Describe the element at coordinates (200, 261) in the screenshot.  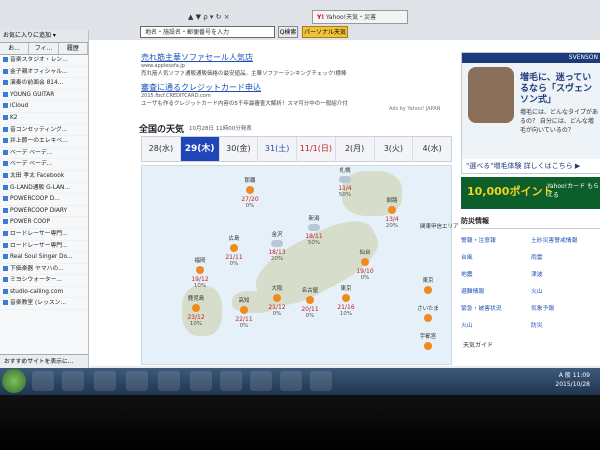
I see `city-name: 福岡` at that location.